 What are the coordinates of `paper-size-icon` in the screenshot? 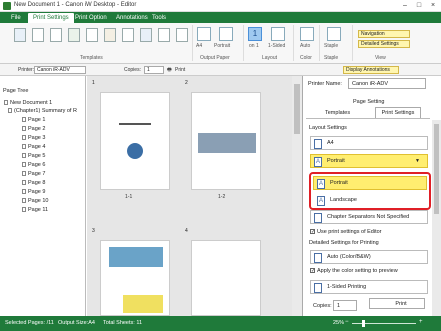 It's located at (204, 34).